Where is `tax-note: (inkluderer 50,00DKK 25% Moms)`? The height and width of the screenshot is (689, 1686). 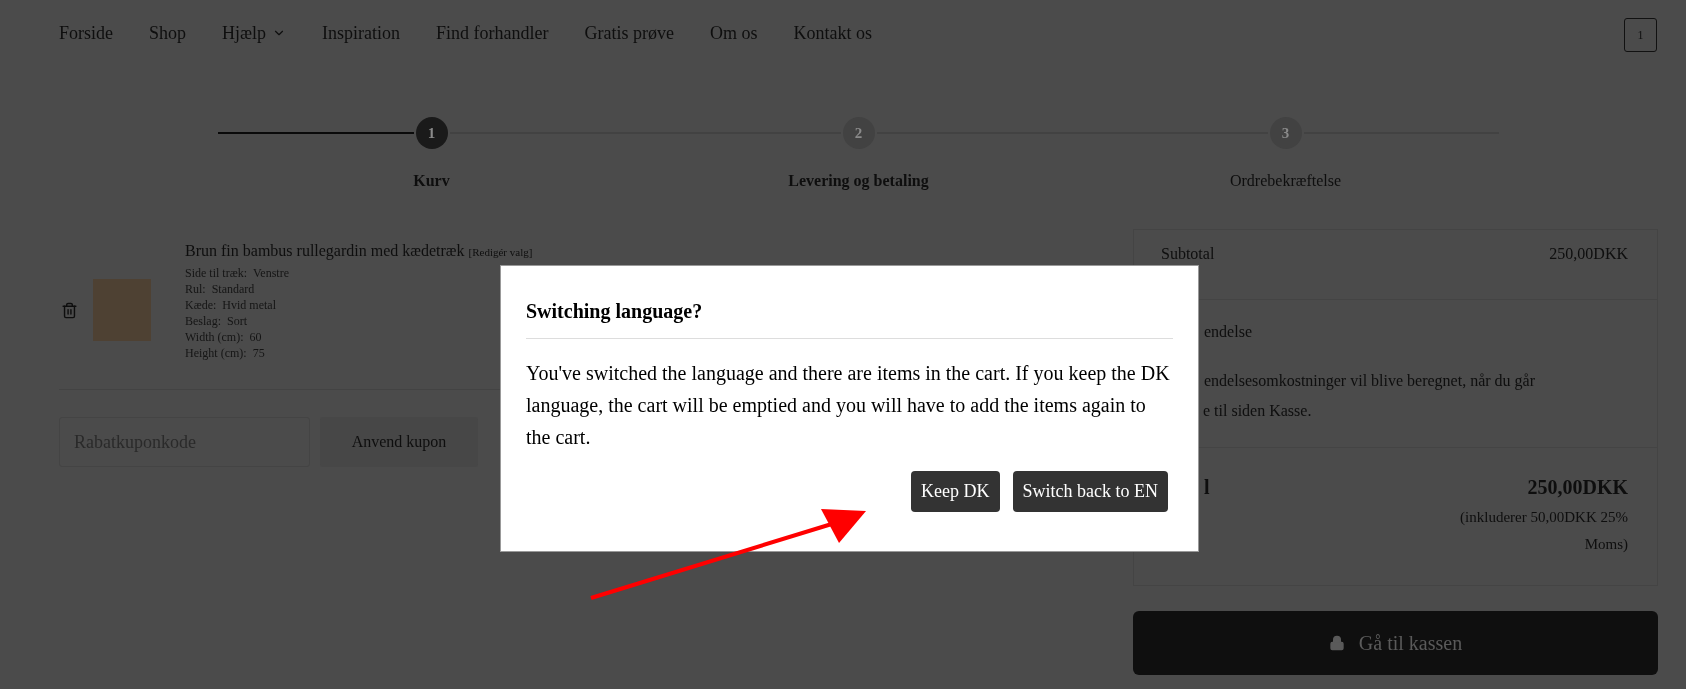
tax-note: (inkluderer 50,00DKK 25% Moms) is located at coordinates (1543, 531).